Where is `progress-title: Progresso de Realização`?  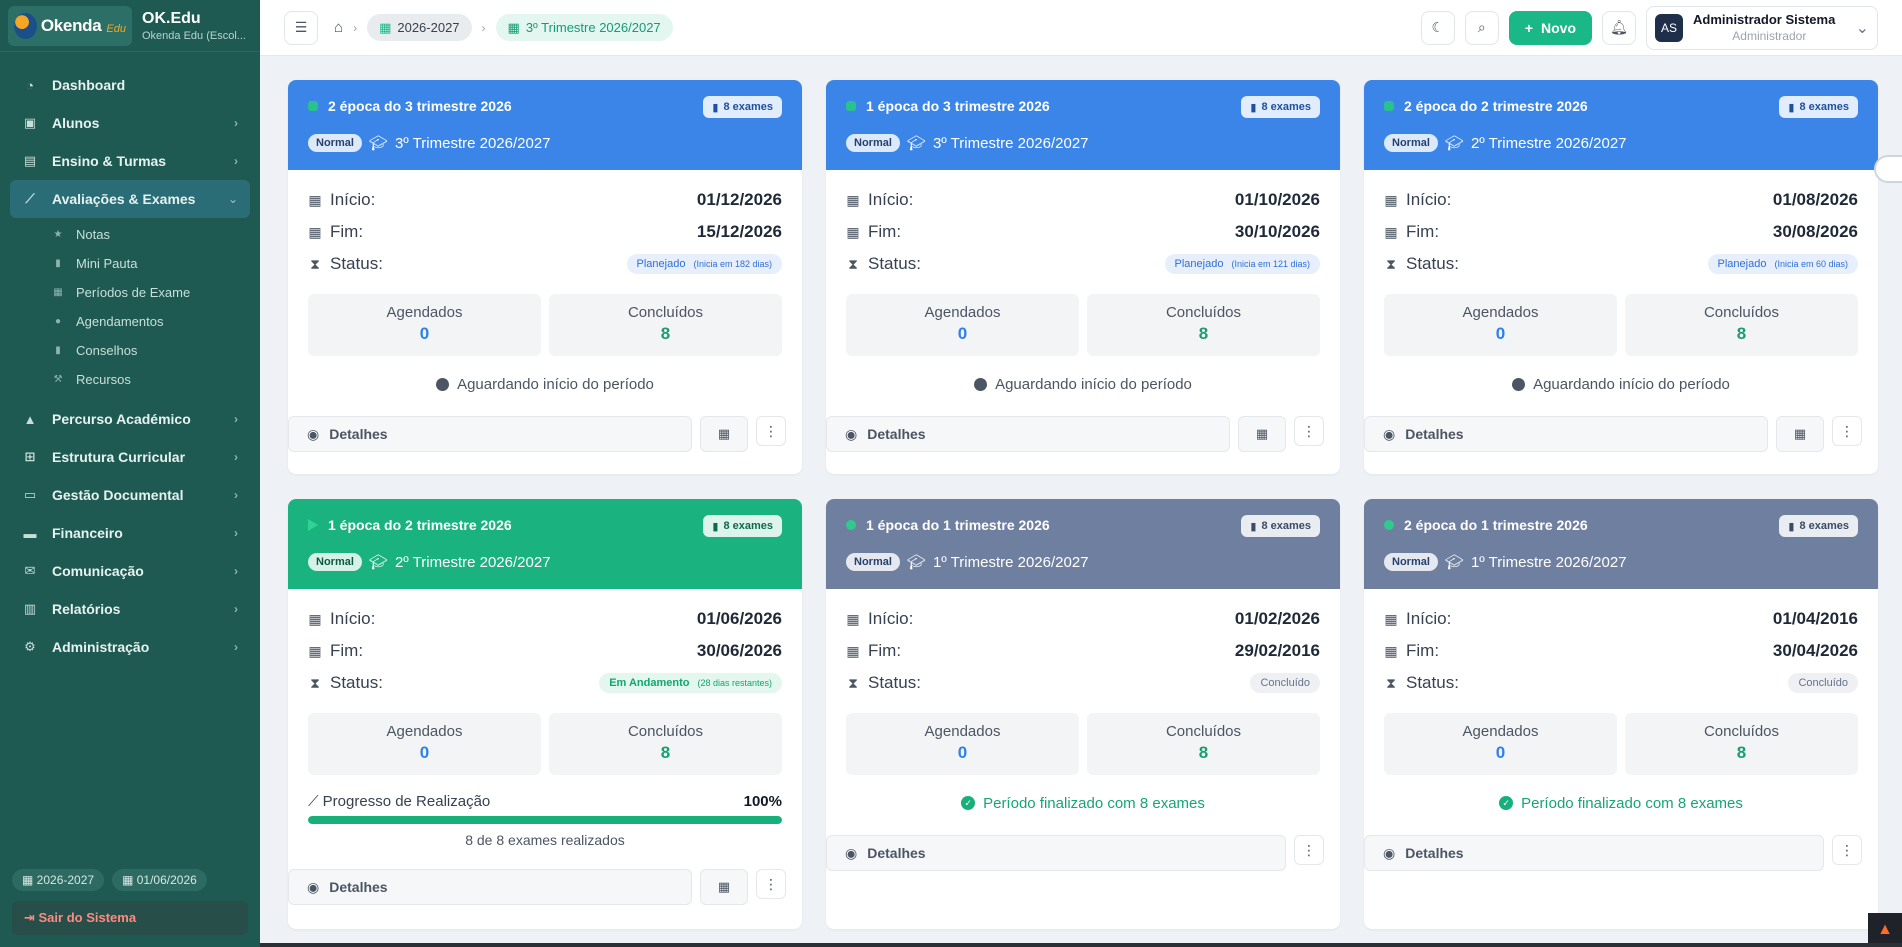
progress-title: Progresso de Realização is located at coordinates (406, 801).